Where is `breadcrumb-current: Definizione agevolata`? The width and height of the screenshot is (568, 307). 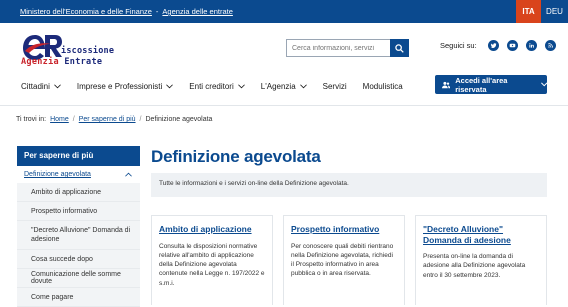
breadcrumb-current: Definizione agevolata is located at coordinates (179, 119).